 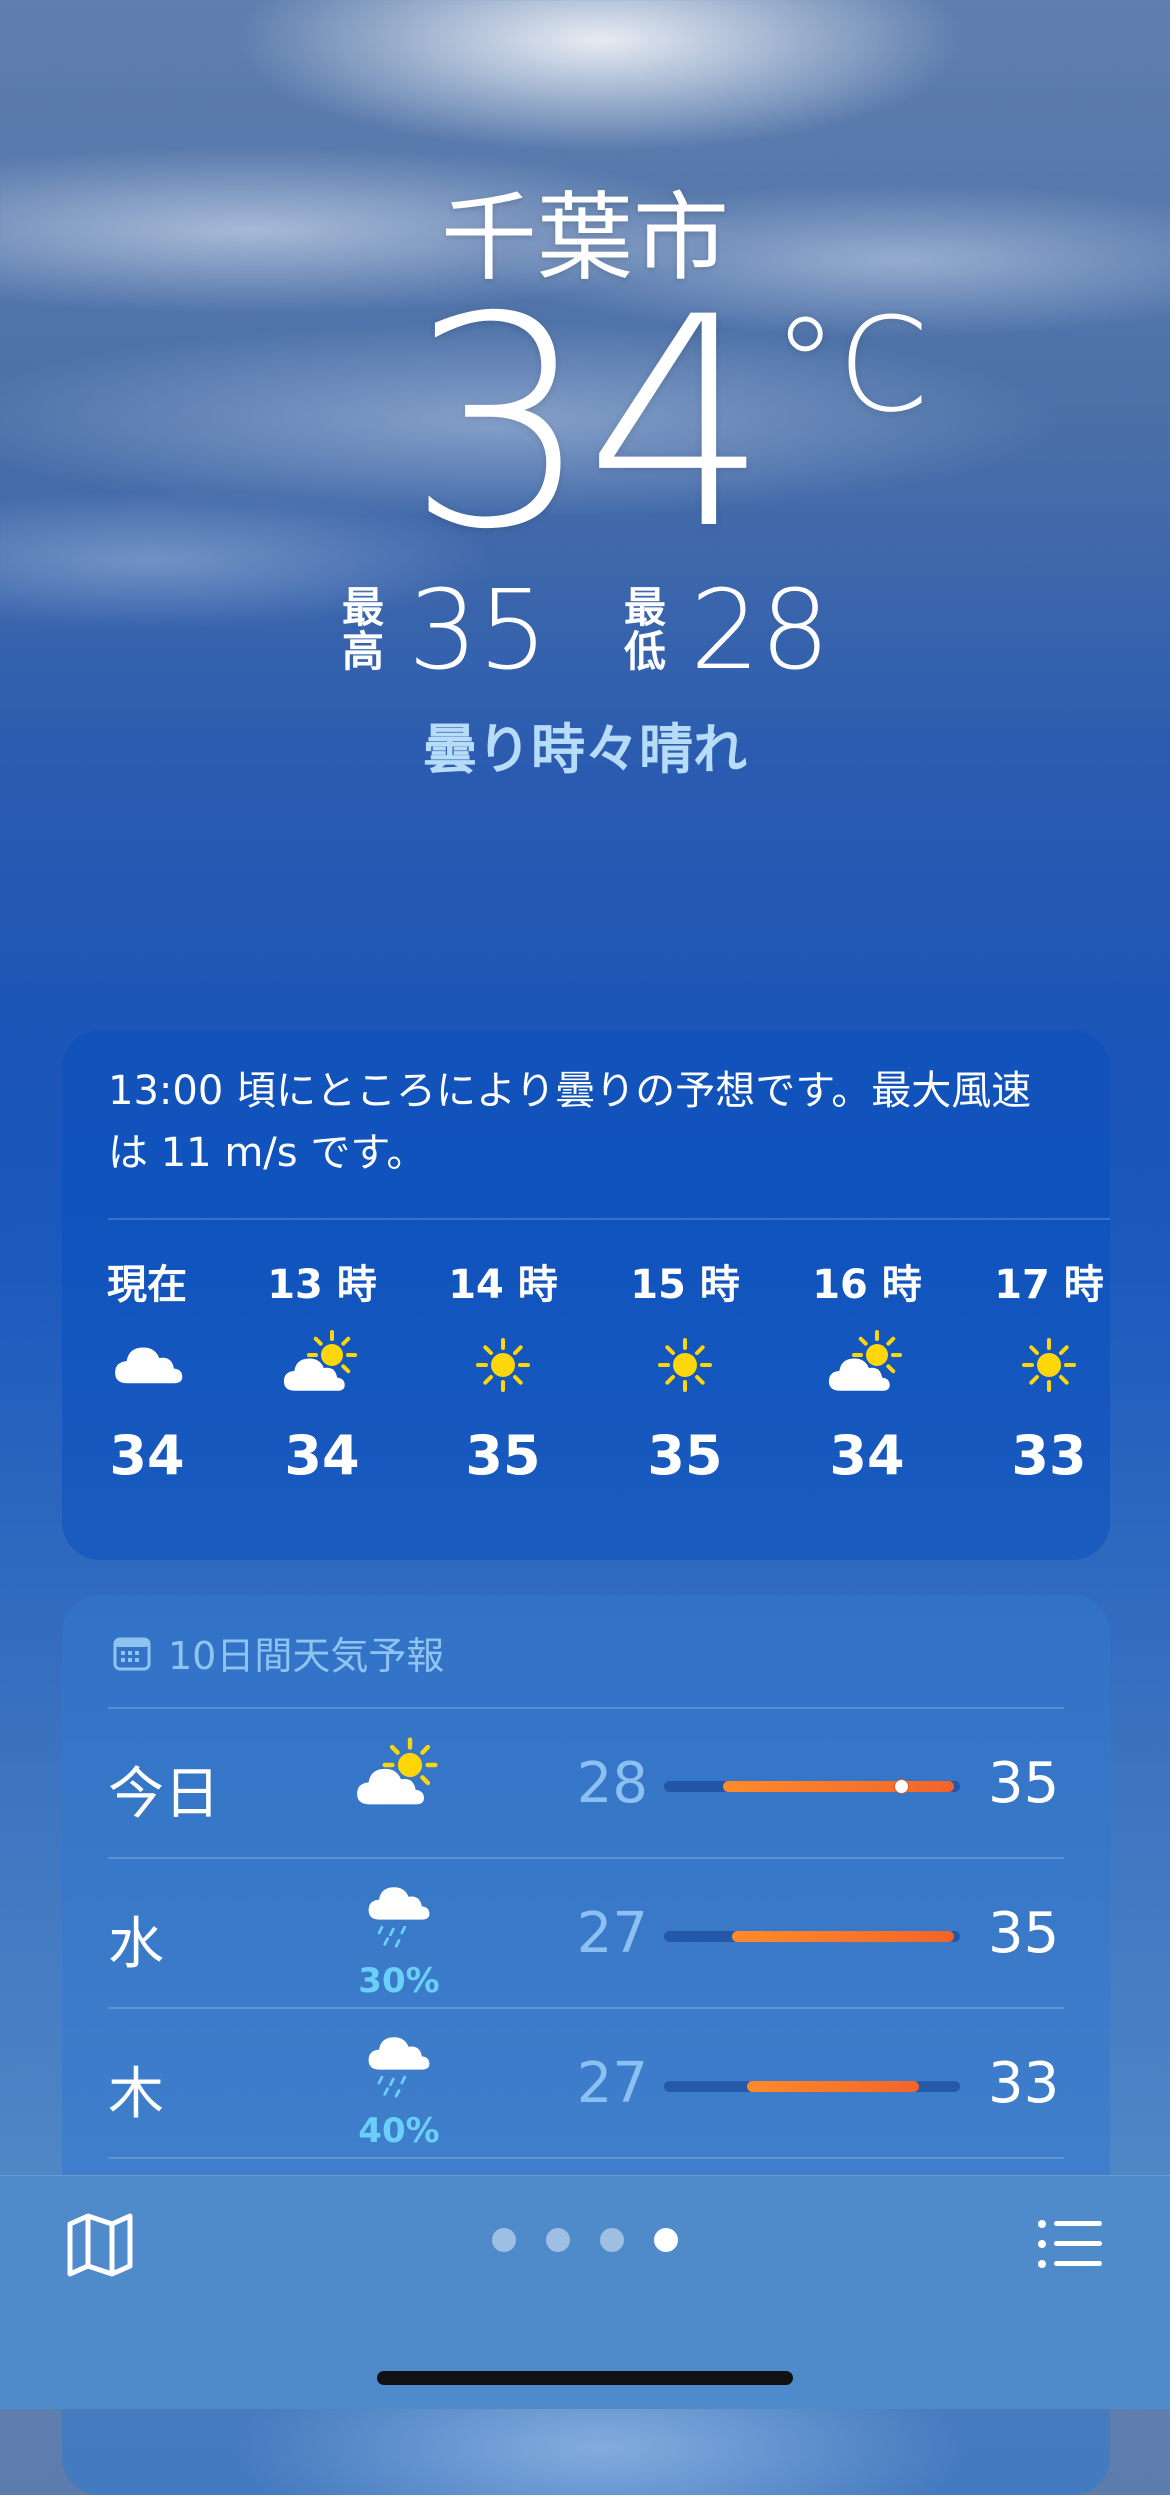 I want to click on daily-high: 33, so click(x=1024, y=2083).